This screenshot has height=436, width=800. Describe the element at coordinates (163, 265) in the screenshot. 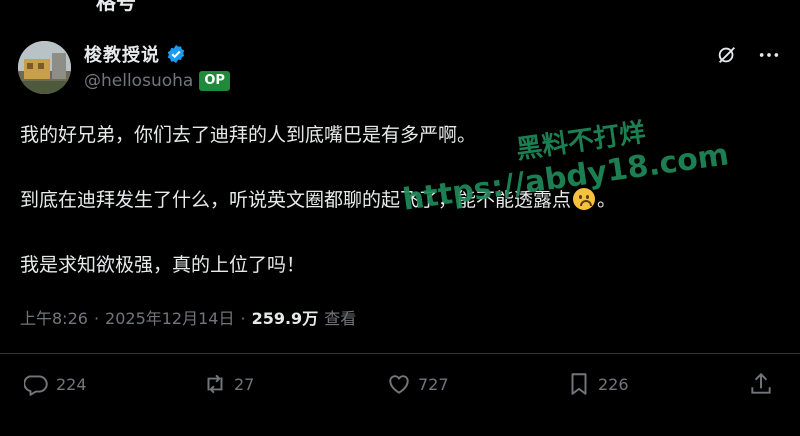

I see `post-paragraph-3: 我是求知欲极强，真的上位了吗！` at that location.